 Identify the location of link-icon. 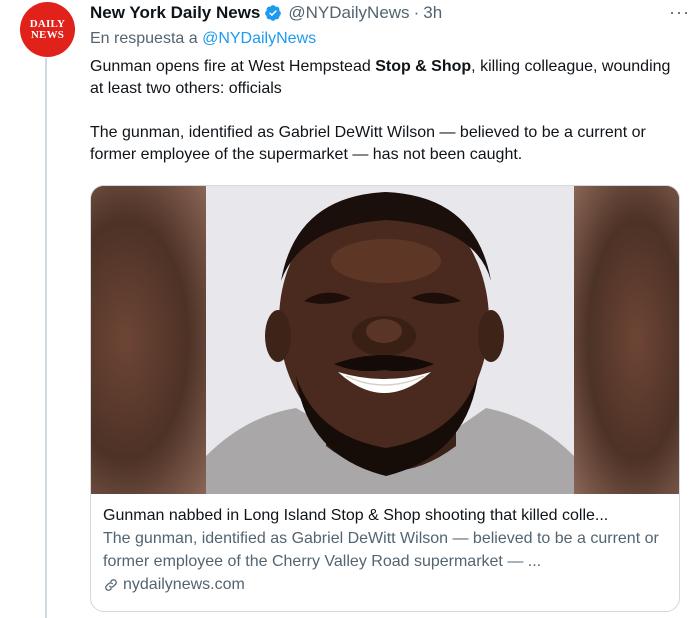
(111, 584).